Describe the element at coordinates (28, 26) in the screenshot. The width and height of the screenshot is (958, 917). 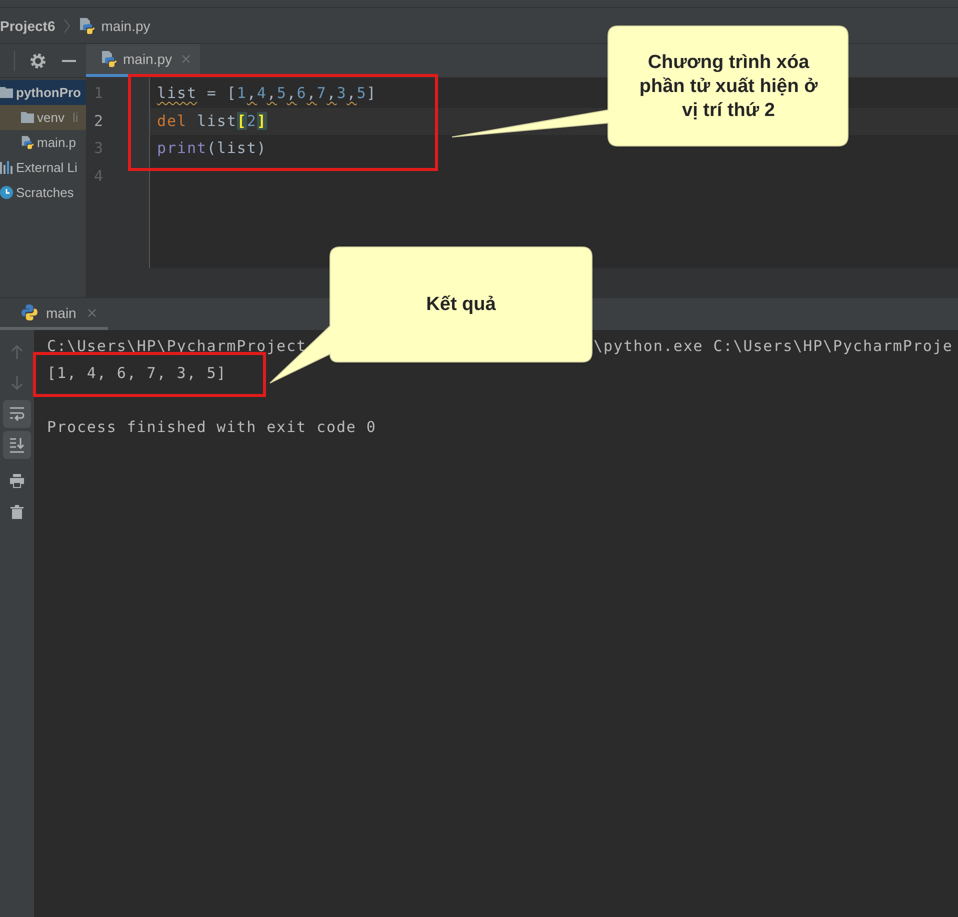
I see `breadcrumb-item: Project6` at that location.